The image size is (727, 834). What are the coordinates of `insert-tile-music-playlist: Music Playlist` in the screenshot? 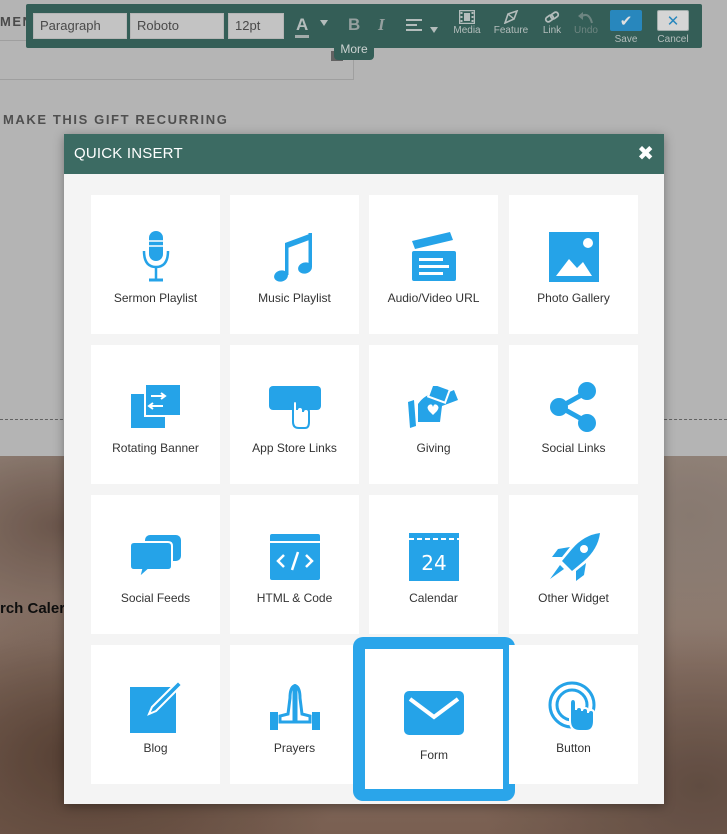 It's located at (294, 264).